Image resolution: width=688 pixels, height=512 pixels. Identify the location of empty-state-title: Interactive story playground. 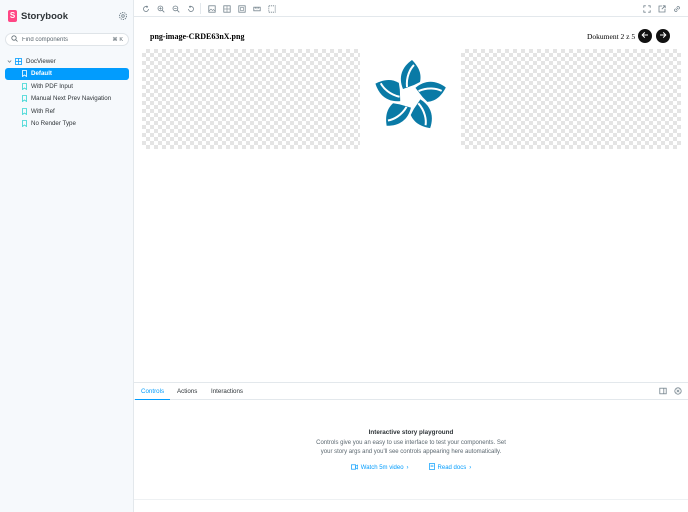
(411, 432).